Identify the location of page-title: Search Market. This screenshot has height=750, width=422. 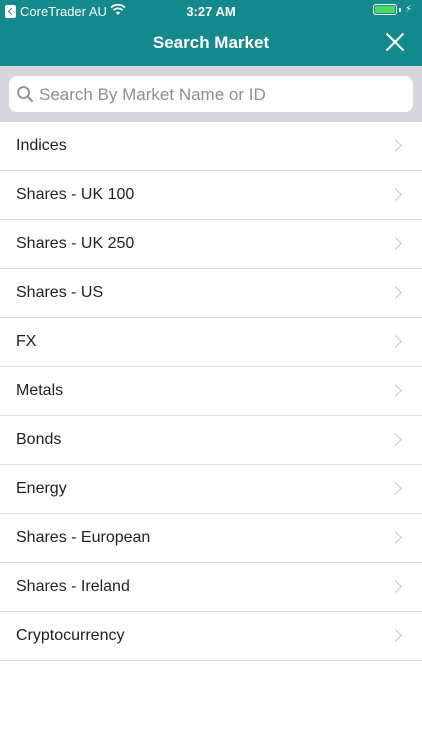
(211, 42).